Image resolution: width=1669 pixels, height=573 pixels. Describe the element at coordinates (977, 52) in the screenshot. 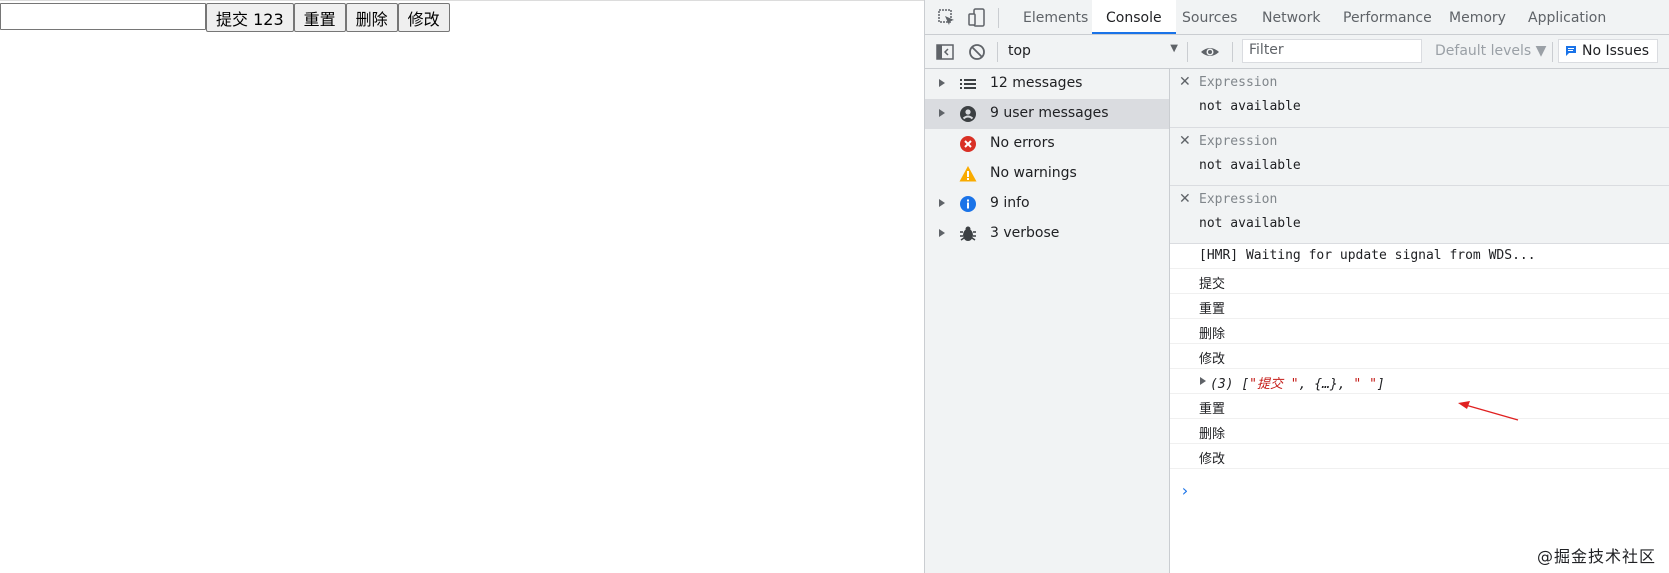

I see `clear-console-icon` at that location.